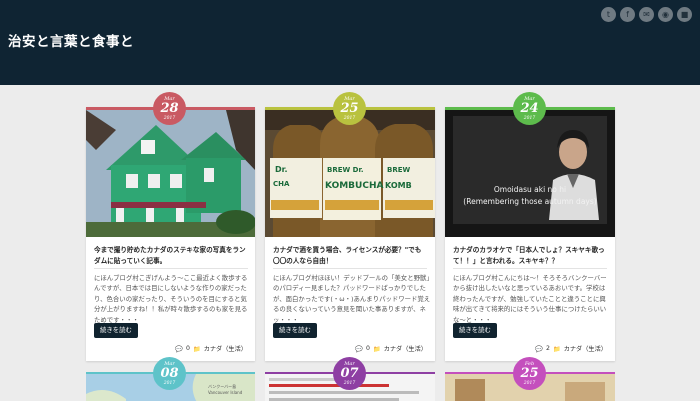 Image resolution: width=700 pixels, height=401 pixels. Describe the element at coordinates (529, 108) in the screenshot. I see `date-badge: Mar 24 2017` at that location.